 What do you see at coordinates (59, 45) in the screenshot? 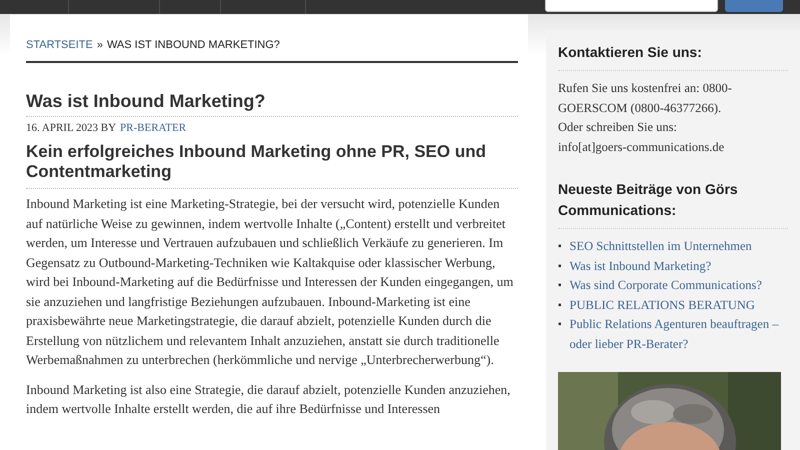
I see `breadcrumb-link: STARTSEITE` at bounding box center [59, 45].